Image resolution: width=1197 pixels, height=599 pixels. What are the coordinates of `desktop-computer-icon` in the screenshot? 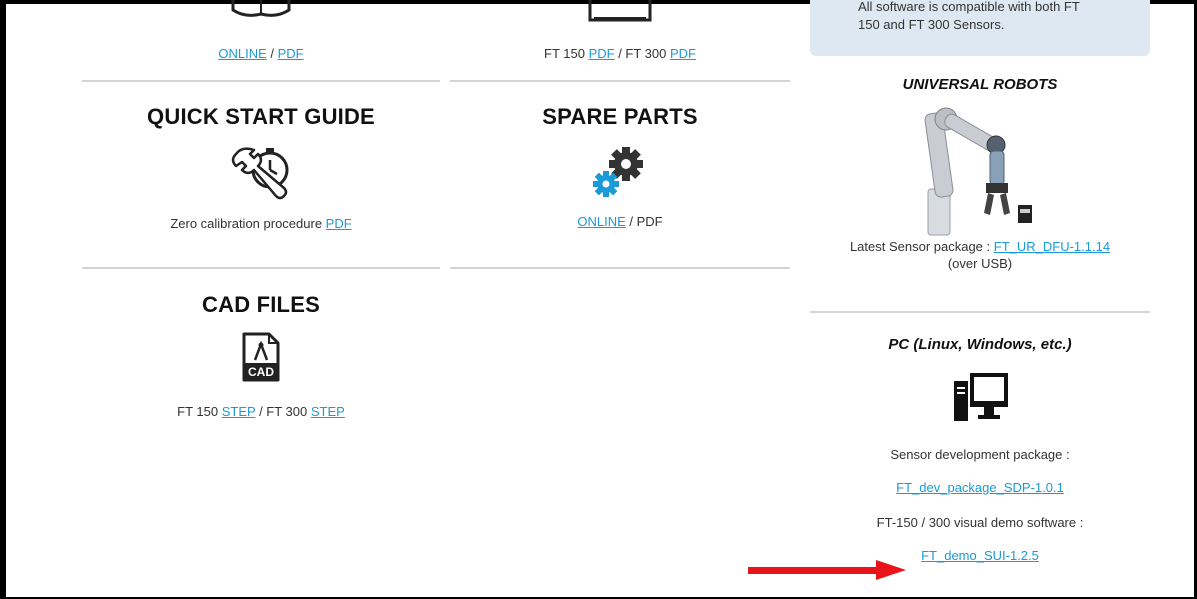 It's located at (981, 397).